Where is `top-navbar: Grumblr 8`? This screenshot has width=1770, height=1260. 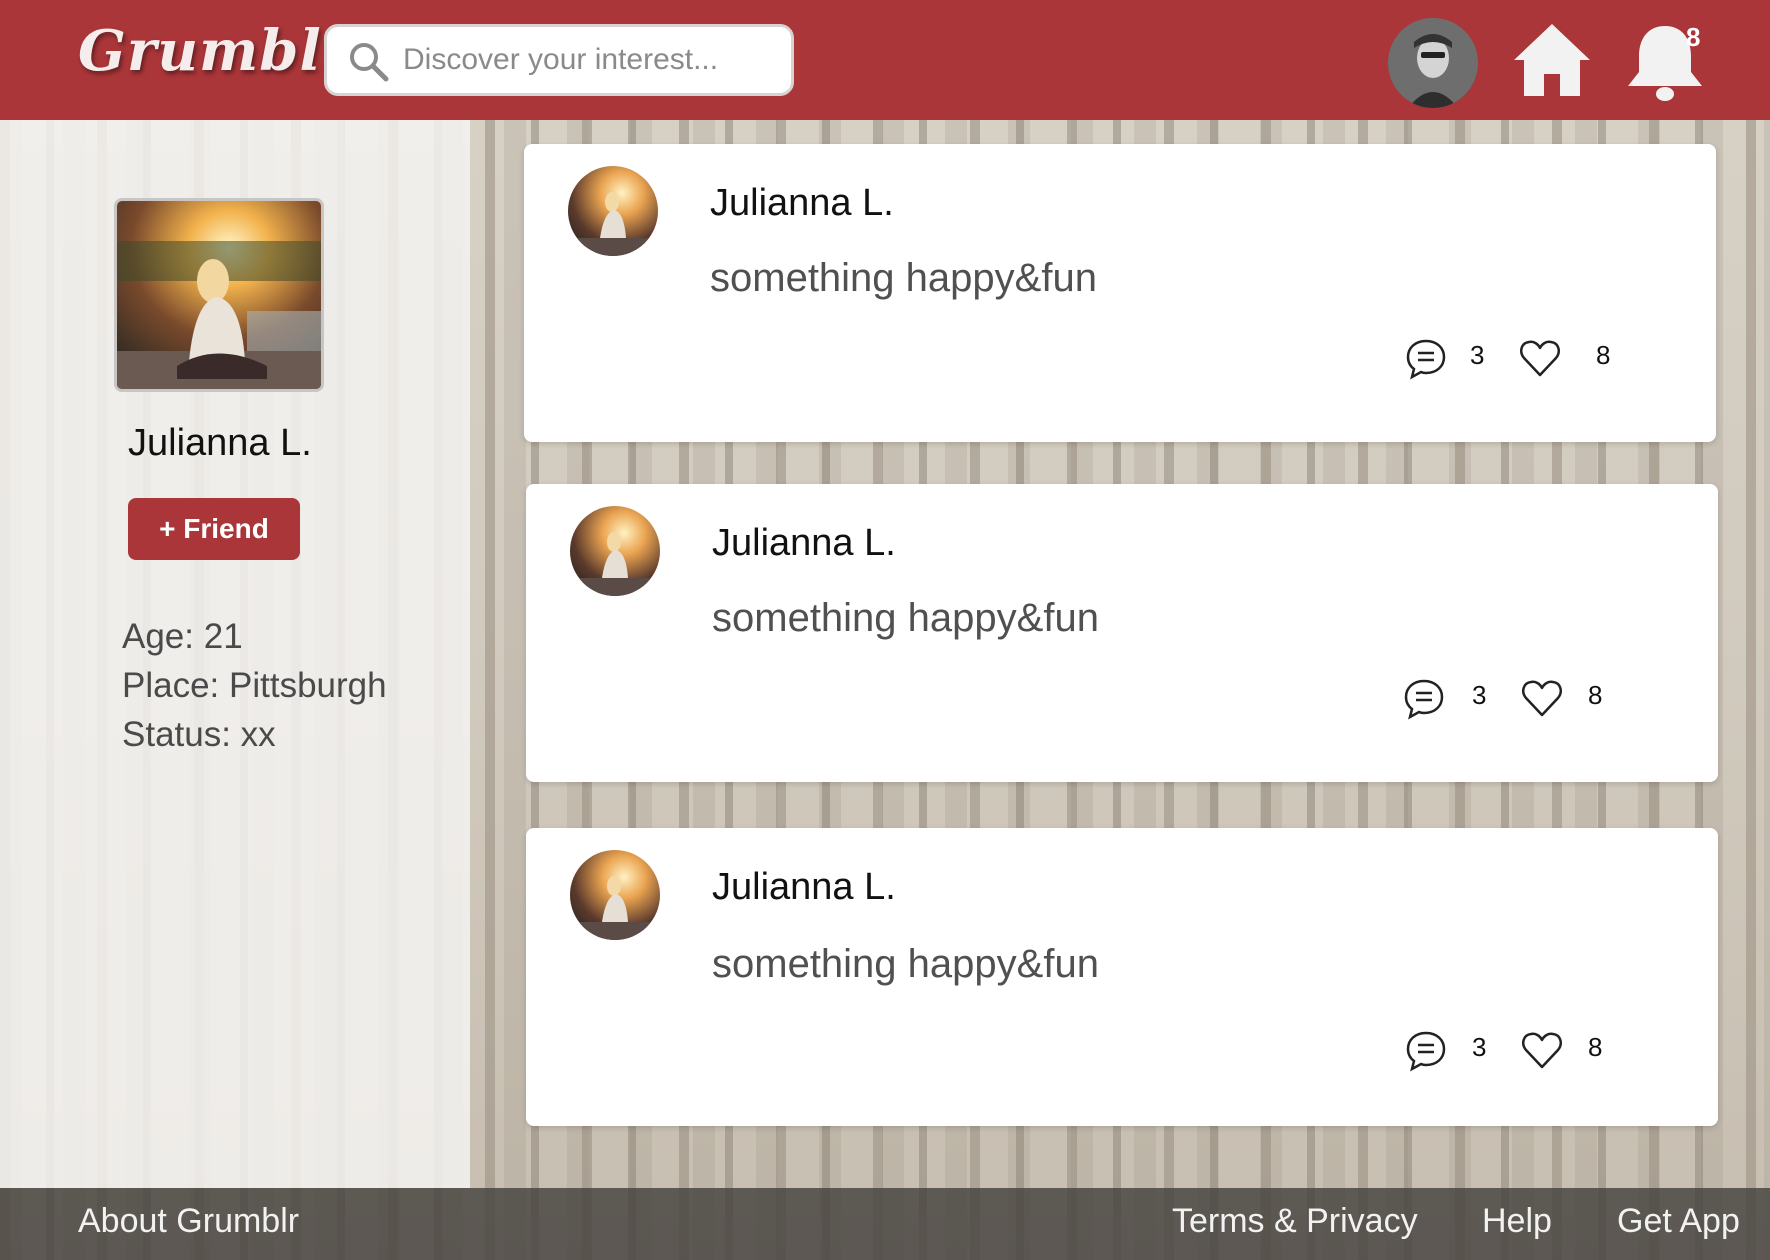
top-navbar: Grumblr 8 is located at coordinates (885, 60).